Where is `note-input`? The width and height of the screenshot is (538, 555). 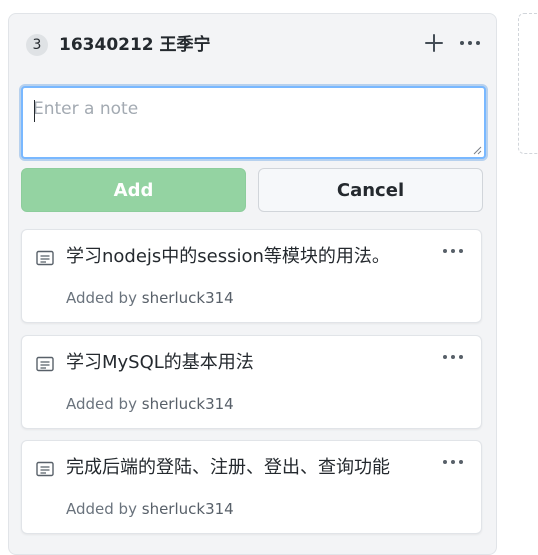
note-input is located at coordinates (253, 122).